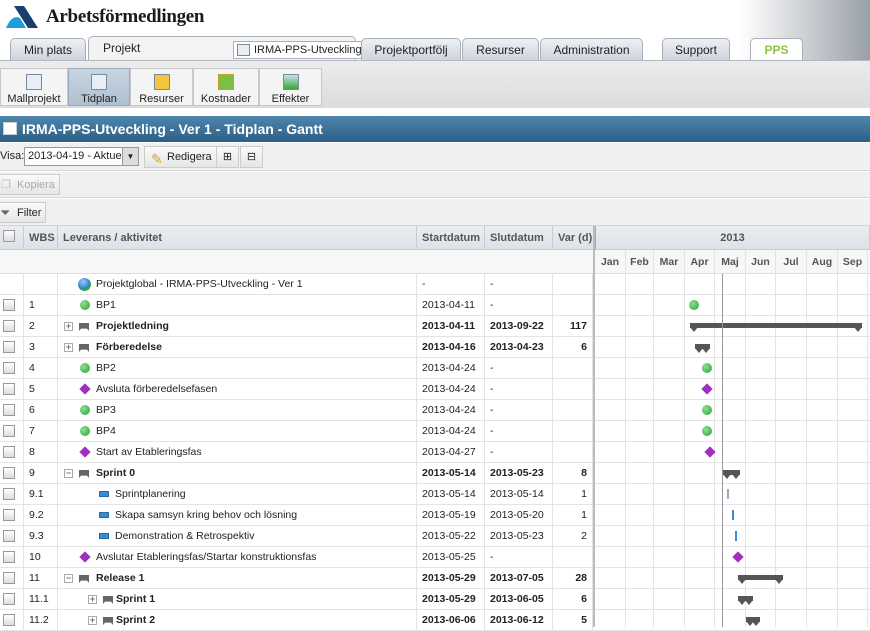 Image resolution: width=870 pixels, height=631 pixels. I want to click on table-row: 7 BP4 2013-04-24 -, so click(435, 431).